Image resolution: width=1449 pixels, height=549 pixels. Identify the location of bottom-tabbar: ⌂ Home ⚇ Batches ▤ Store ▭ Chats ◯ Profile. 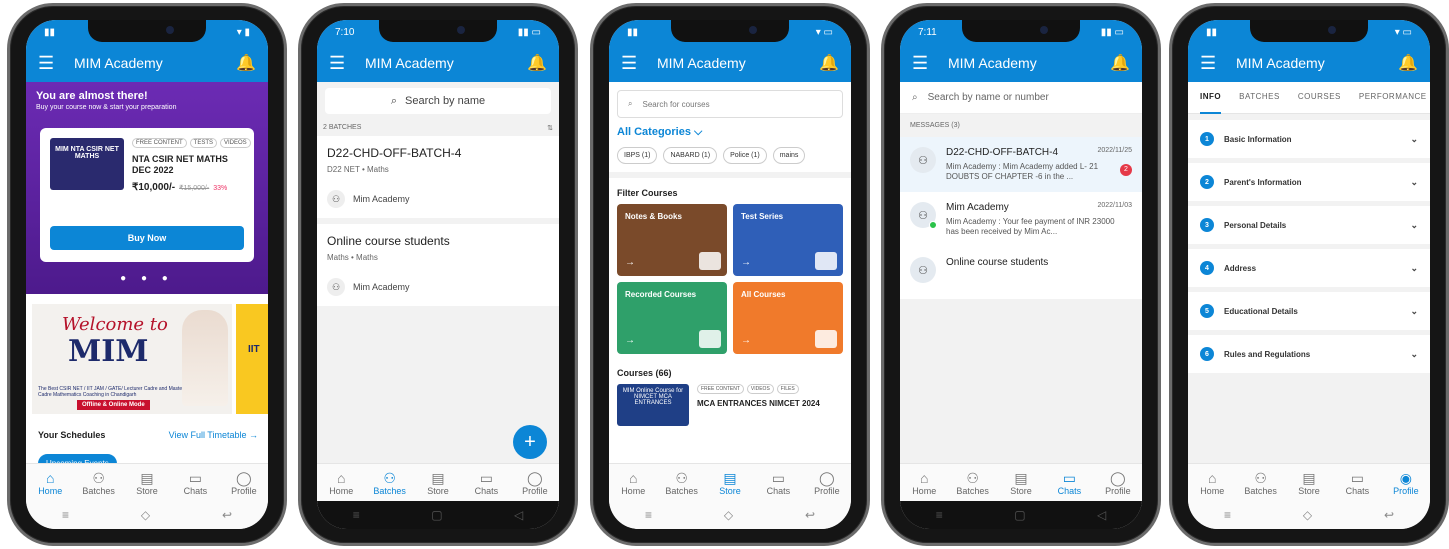
(438, 482).